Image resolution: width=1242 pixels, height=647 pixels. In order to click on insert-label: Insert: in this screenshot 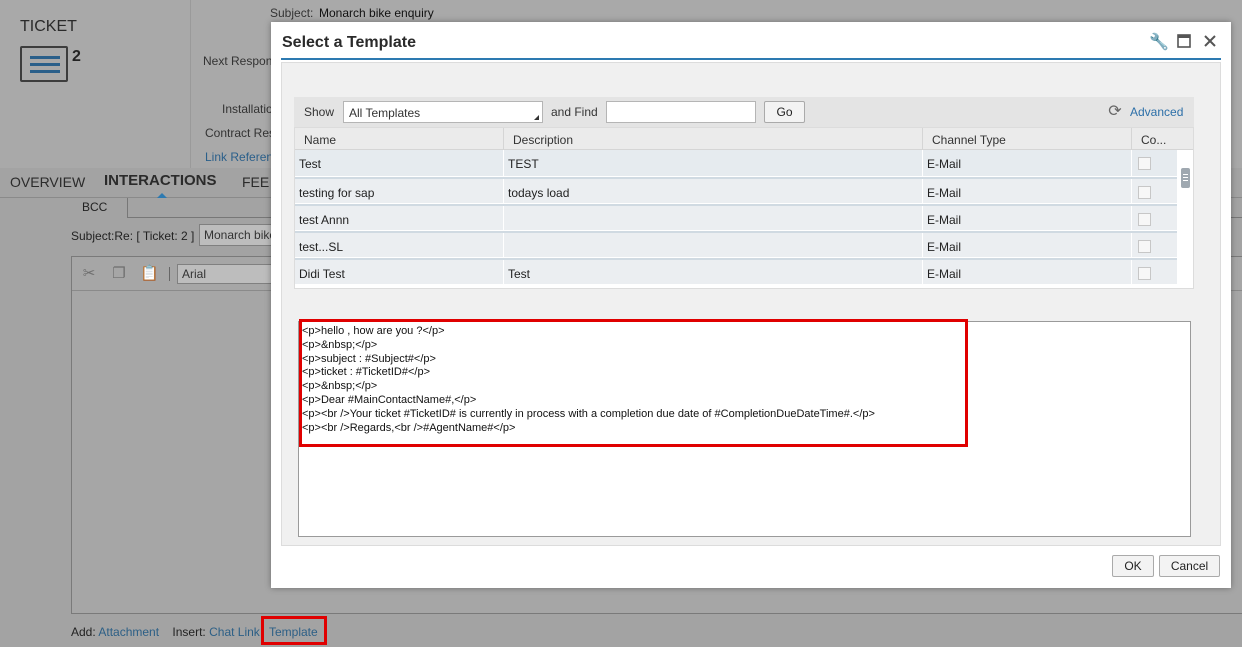, I will do `click(189, 632)`.